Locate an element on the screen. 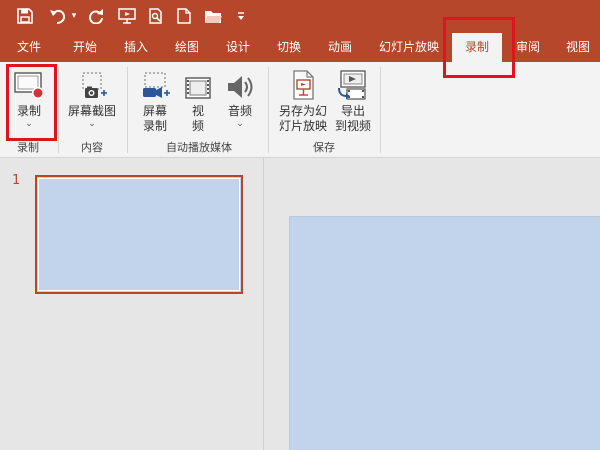  tab-design: 设计 is located at coordinates (238, 47).